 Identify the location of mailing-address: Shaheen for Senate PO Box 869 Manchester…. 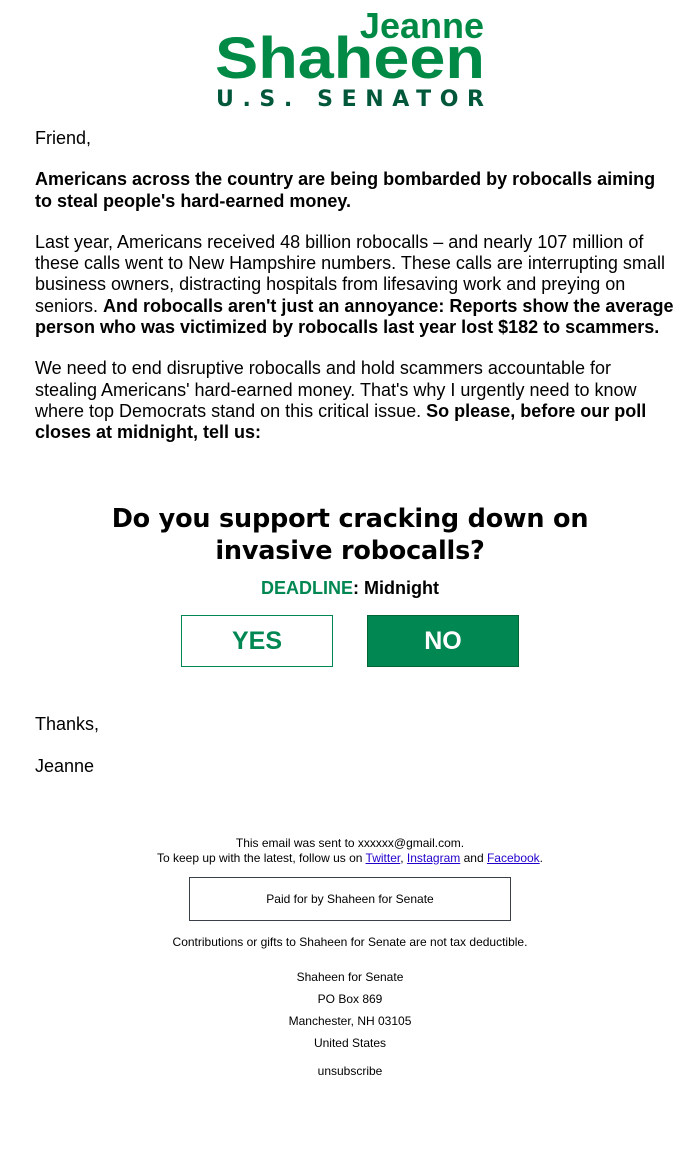
(350, 1010).